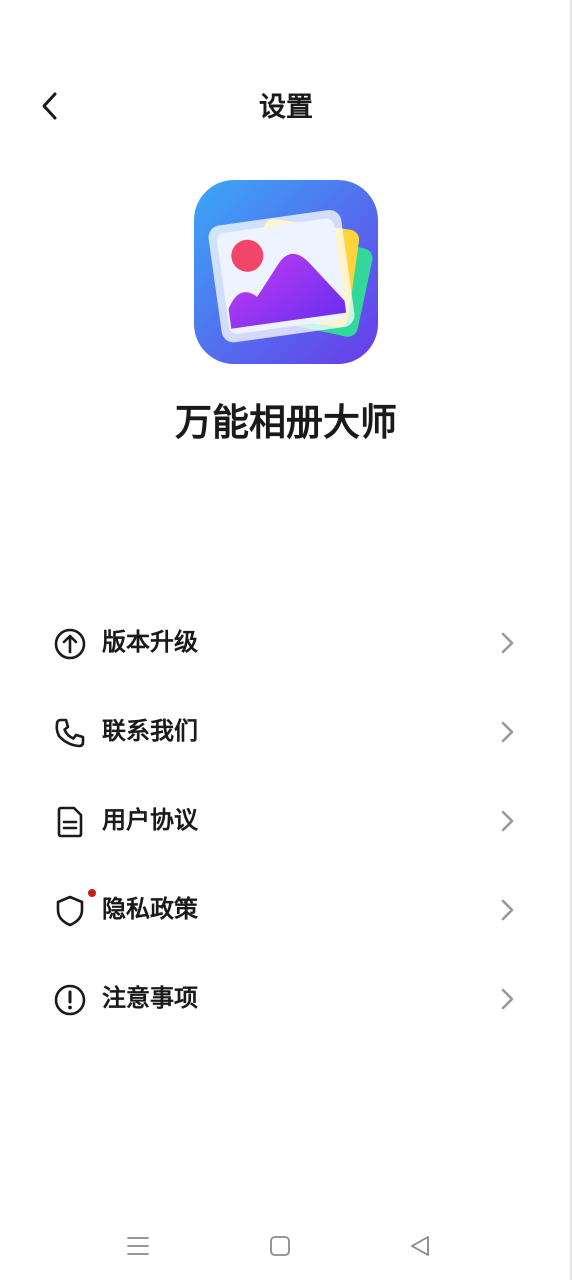 The image size is (572, 1280). What do you see at coordinates (70, 822) in the screenshot?
I see `document-icon` at bounding box center [70, 822].